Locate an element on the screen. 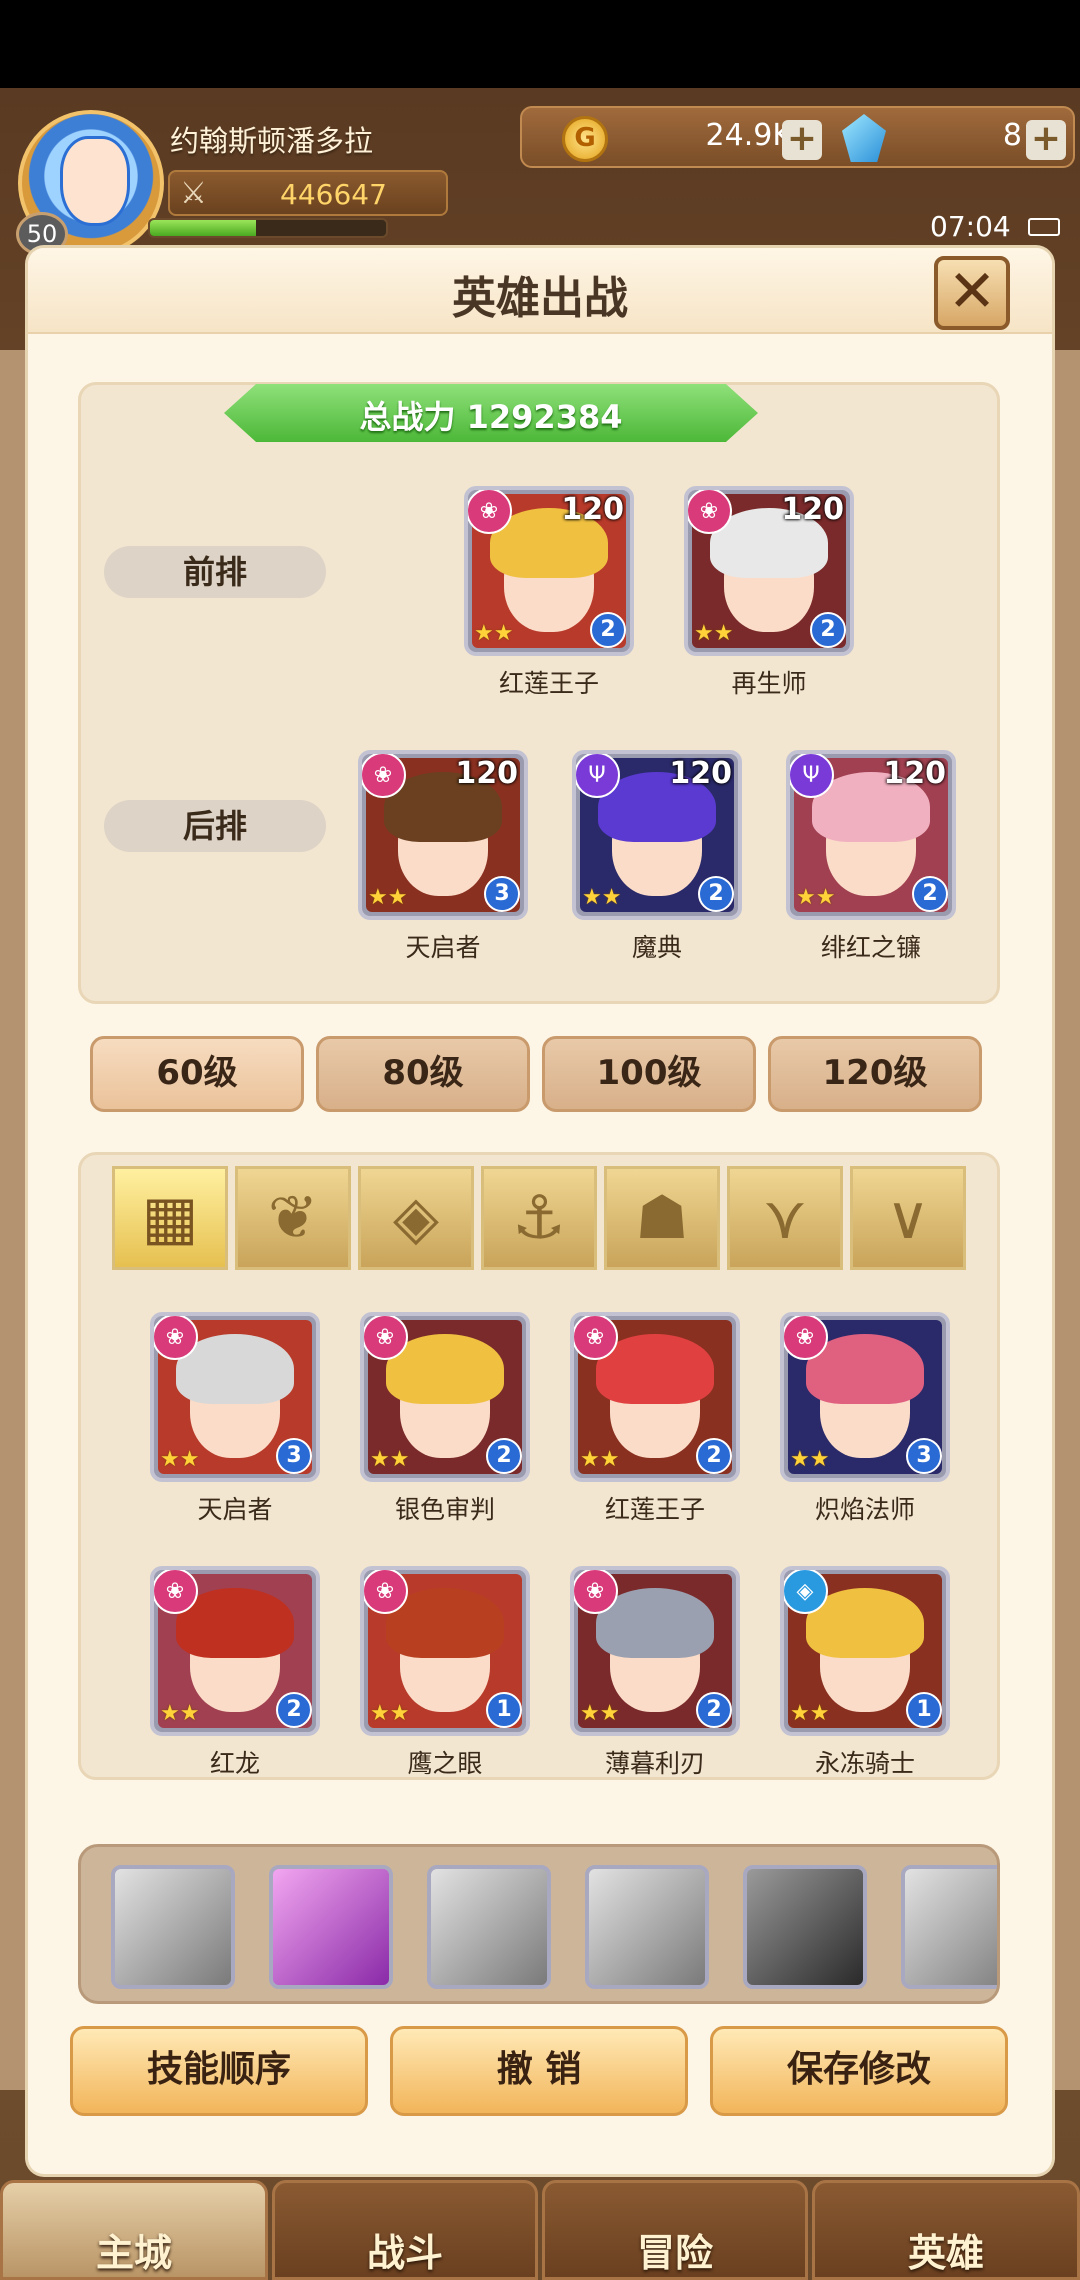 This screenshot has height=2280, width=1080. hero-name: 鹰之眼 is located at coordinates (445, 1763).